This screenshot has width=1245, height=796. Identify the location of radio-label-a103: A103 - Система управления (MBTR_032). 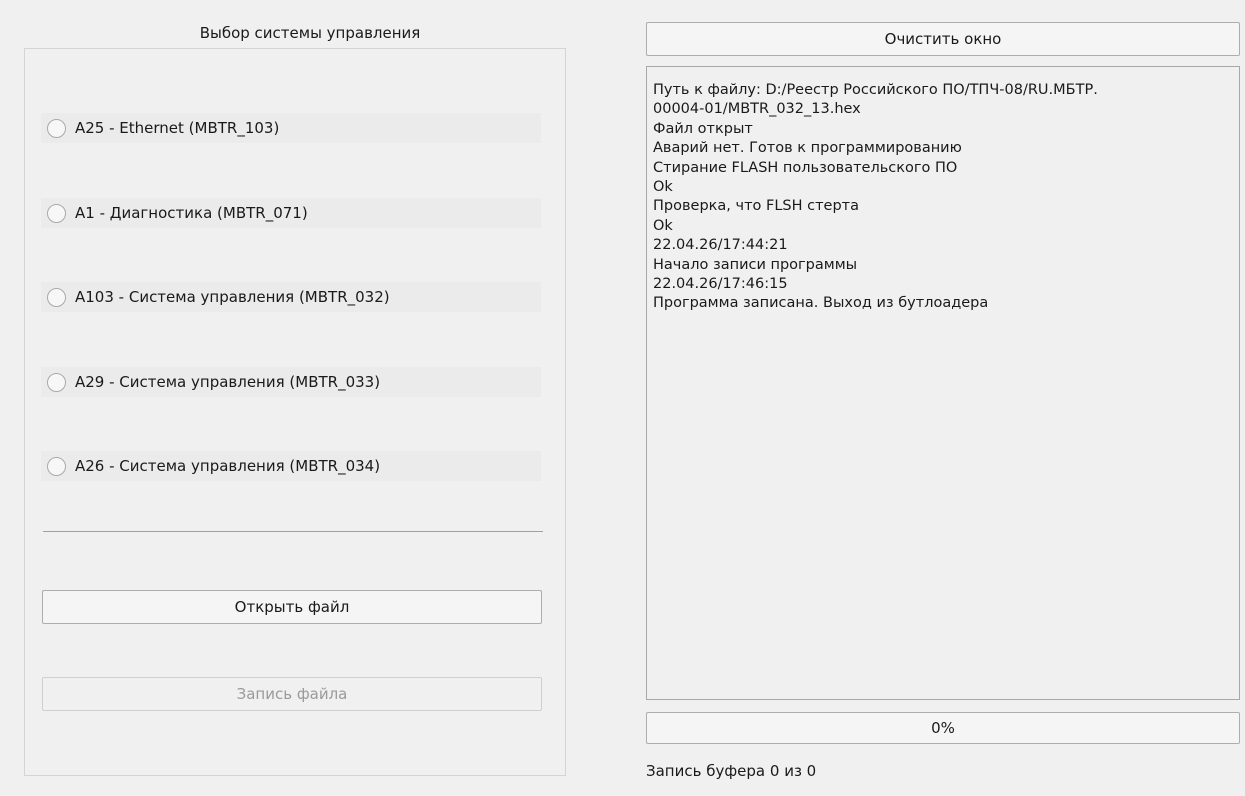
(232, 297).